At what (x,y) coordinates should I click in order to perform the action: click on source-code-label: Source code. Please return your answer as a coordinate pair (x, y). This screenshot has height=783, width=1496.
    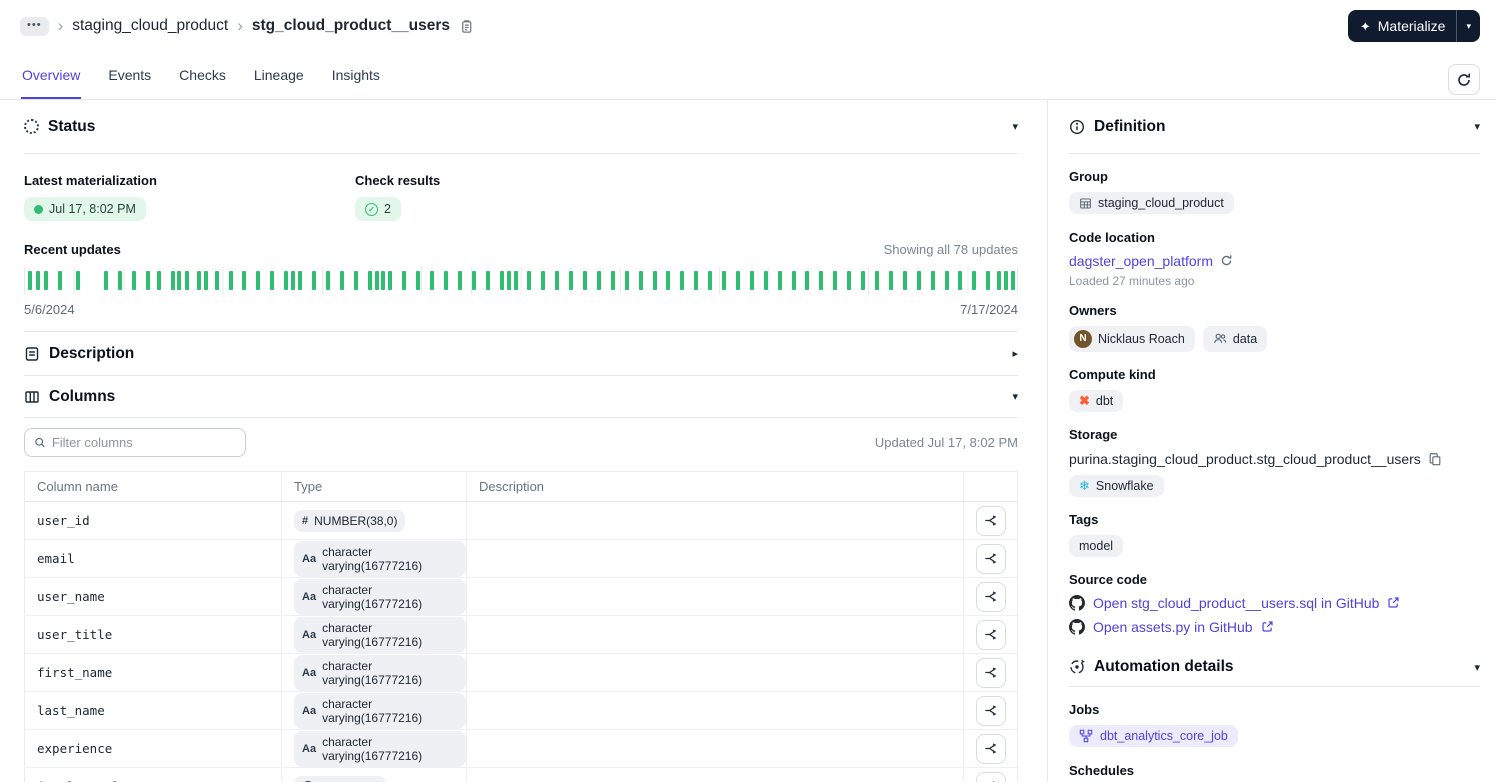
    Looking at the image, I should click on (1108, 579).